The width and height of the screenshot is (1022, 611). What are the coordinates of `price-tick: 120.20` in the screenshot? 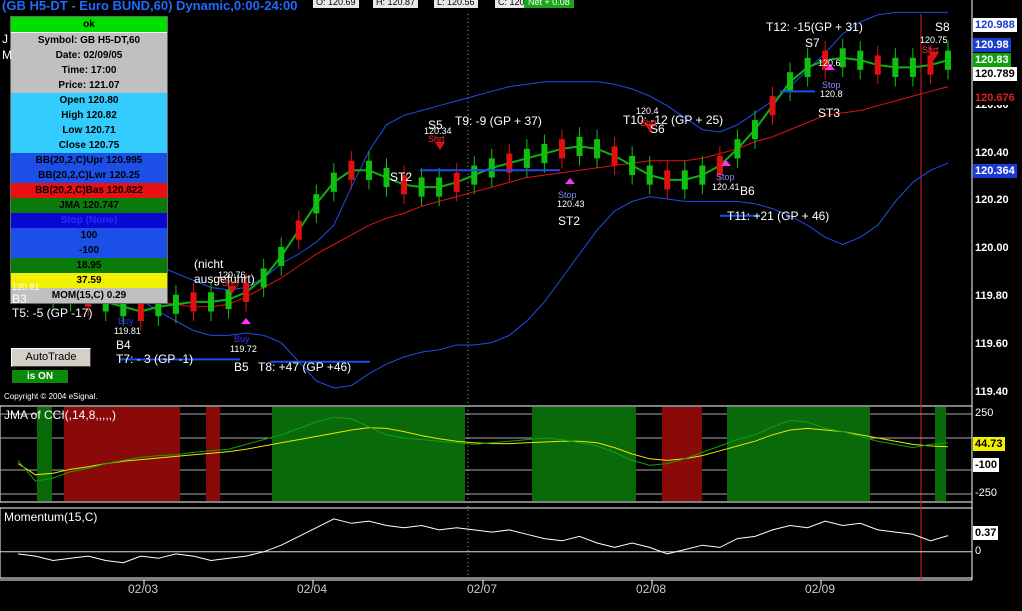 It's located at (992, 200).